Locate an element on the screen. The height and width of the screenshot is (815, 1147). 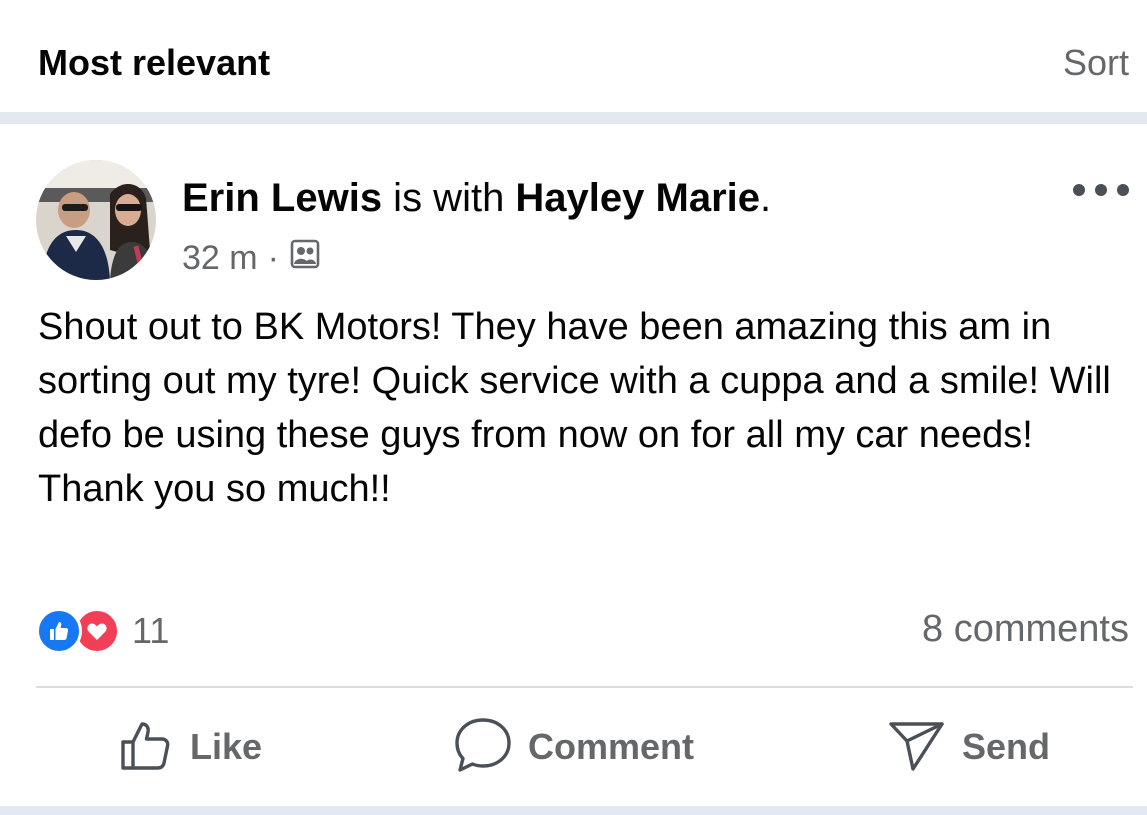
reaction-count: 11 is located at coordinates (151, 630).